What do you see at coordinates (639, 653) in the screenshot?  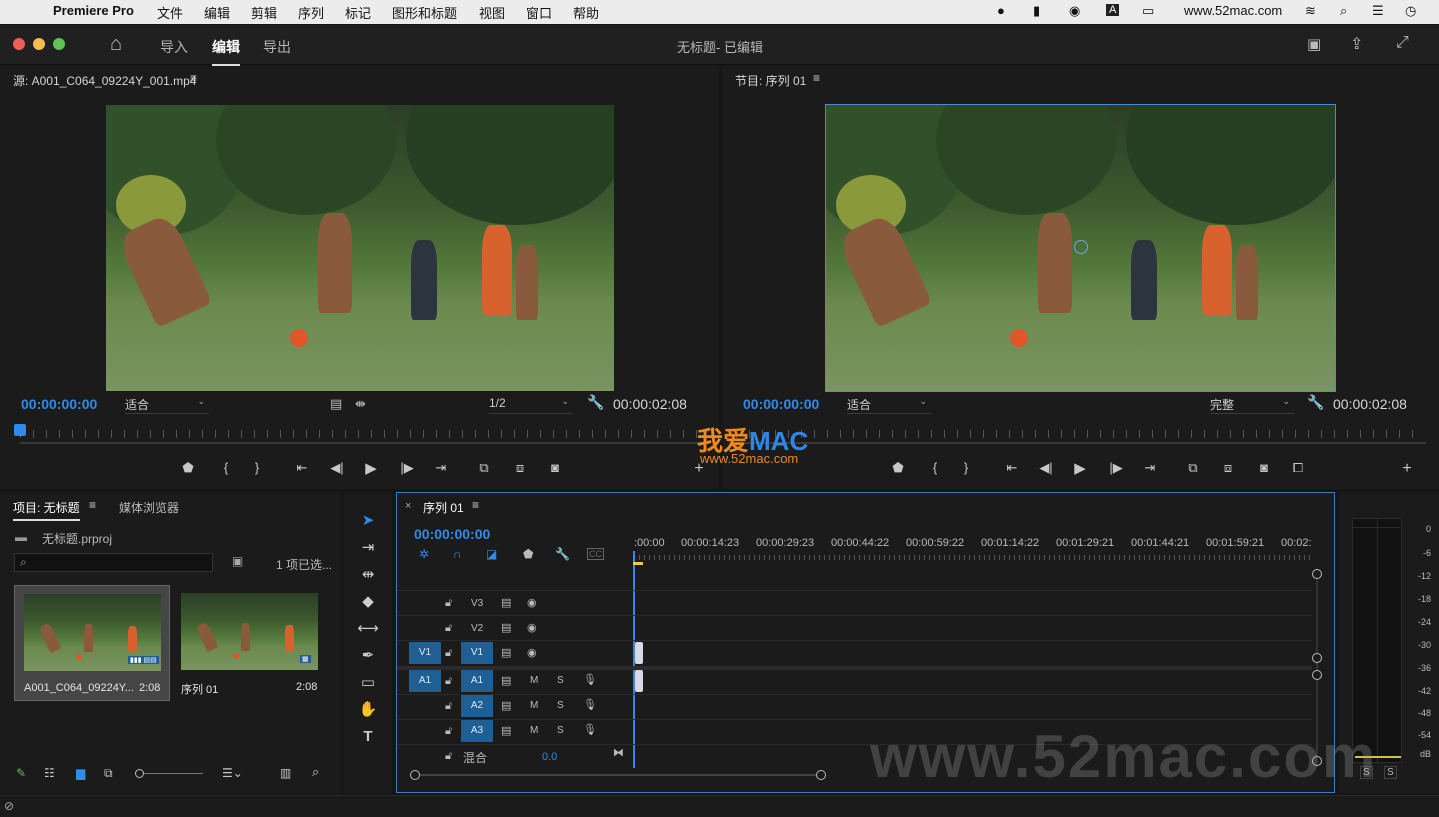 I see `video-clip` at bounding box center [639, 653].